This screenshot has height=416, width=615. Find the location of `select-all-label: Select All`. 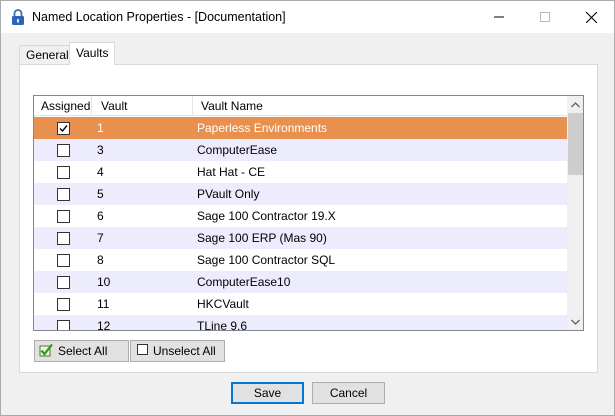

select-all-label: Select All is located at coordinates (83, 351).